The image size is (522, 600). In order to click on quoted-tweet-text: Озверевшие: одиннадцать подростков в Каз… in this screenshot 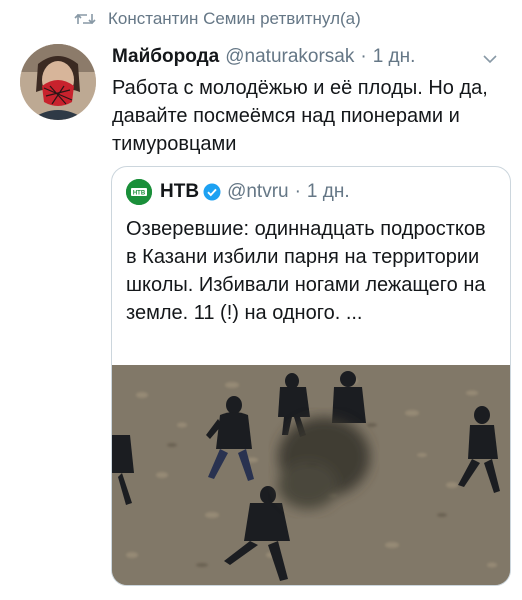, I will do `click(306, 271)`.